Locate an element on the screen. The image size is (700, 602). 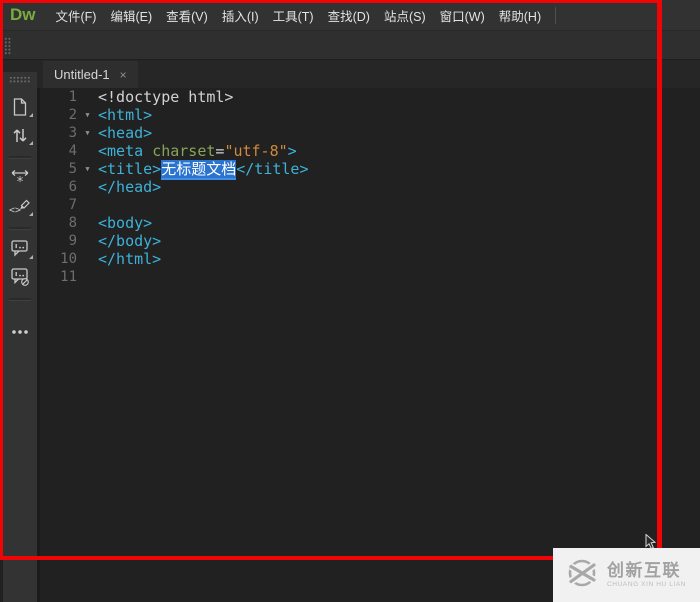
menu-item-5: 查找(D) is located at coordinates (349, 15).